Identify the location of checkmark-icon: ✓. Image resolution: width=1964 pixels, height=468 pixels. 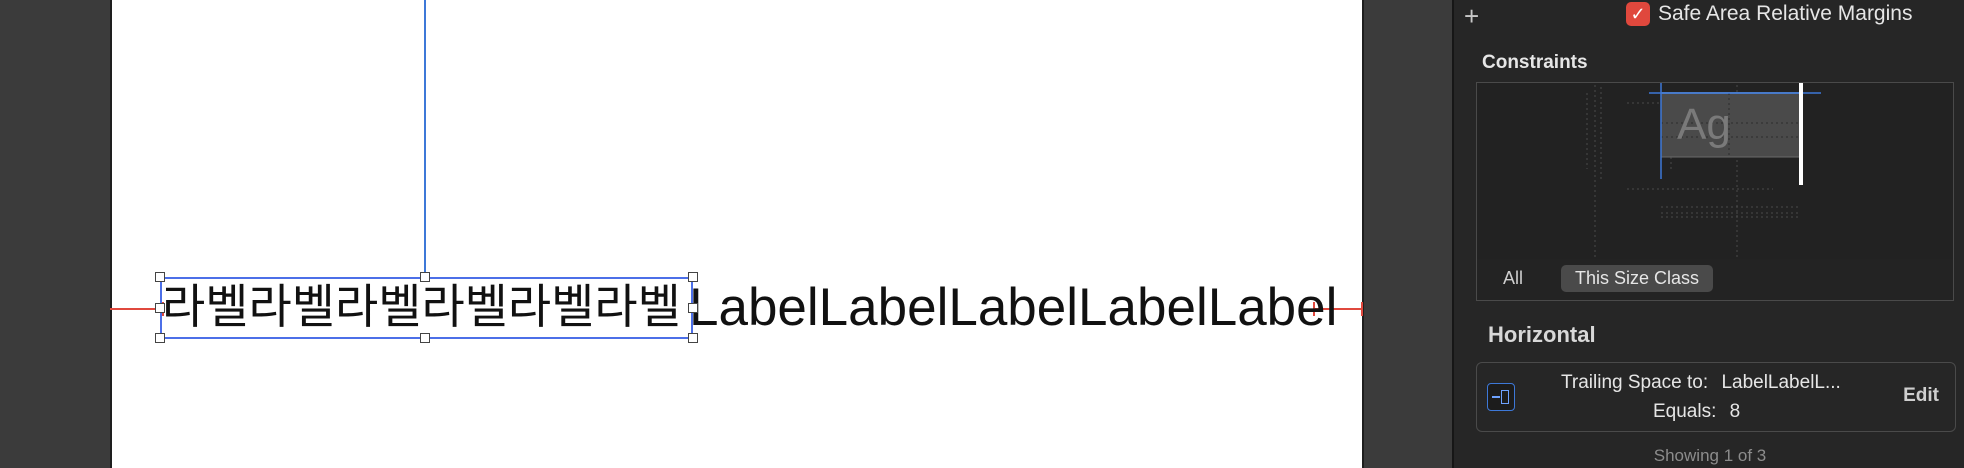
(1638, 14).